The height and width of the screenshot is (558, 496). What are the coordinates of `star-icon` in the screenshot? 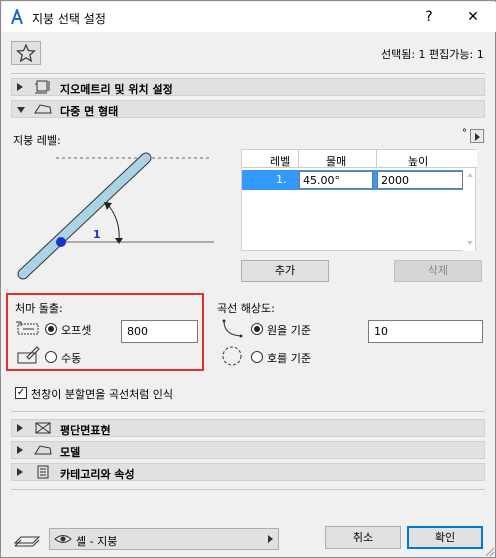 It's located at (26, 54).